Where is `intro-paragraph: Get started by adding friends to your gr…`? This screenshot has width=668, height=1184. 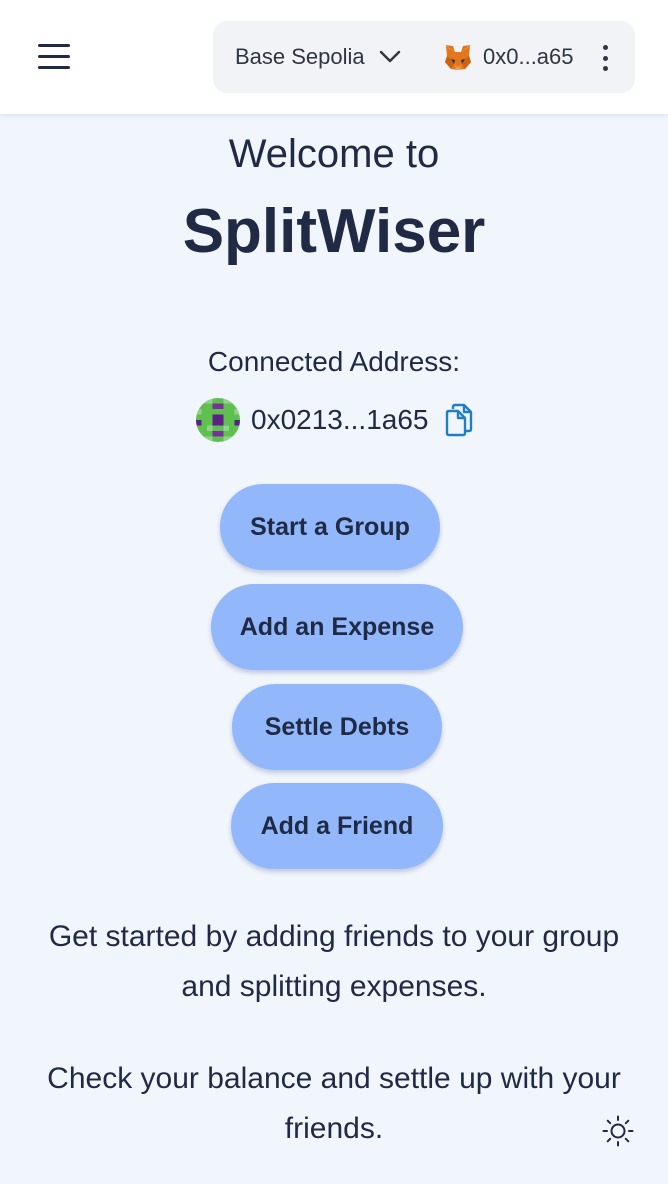
intro-paragraph: Get started by adding friends to your gr… is located at coordinates (334, 961).